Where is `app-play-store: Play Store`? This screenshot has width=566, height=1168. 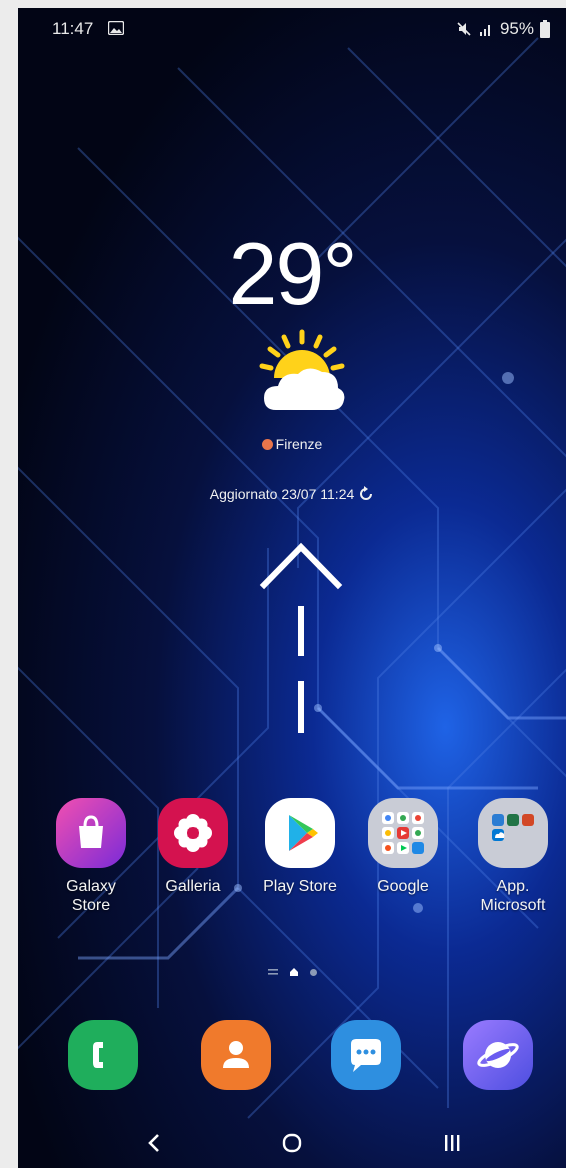
app-play-store: Play Store is located at coordinates (300, 847).